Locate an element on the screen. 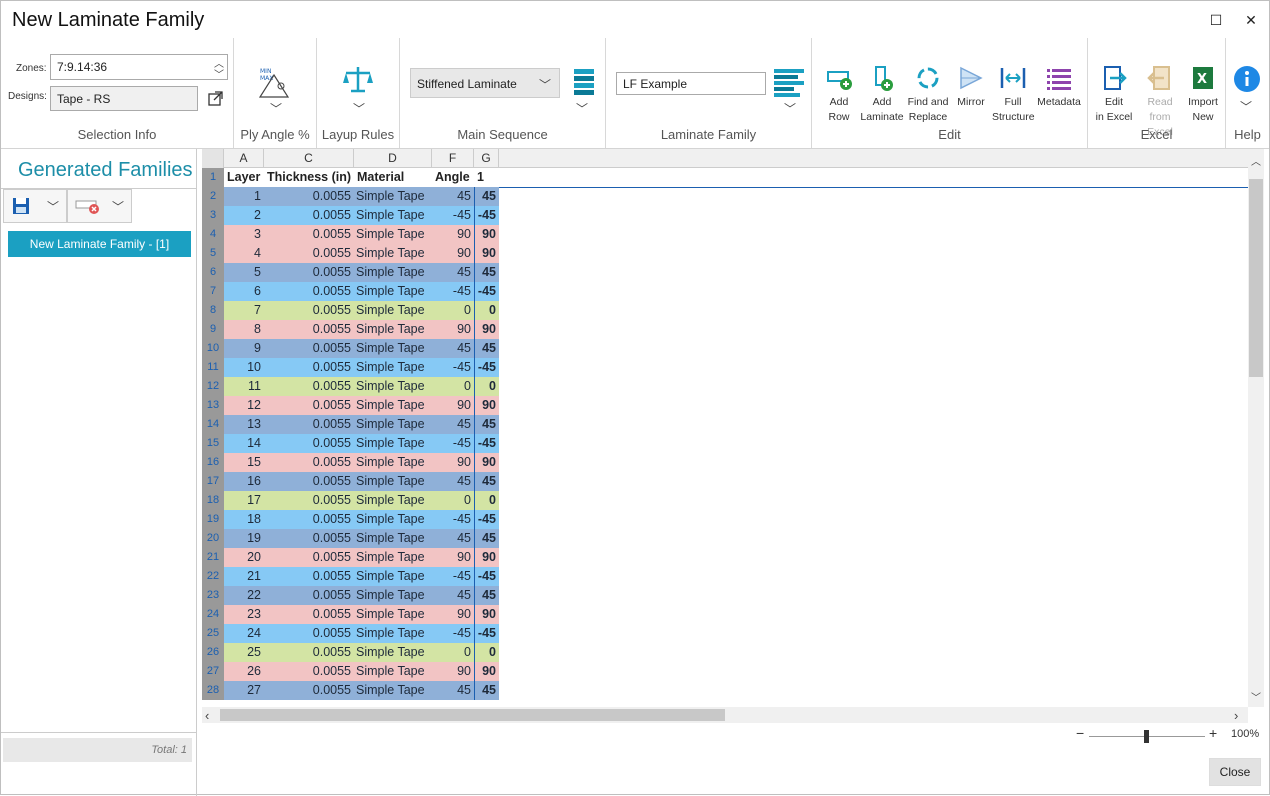  column-letter: D is located at coordinates (393, 158).